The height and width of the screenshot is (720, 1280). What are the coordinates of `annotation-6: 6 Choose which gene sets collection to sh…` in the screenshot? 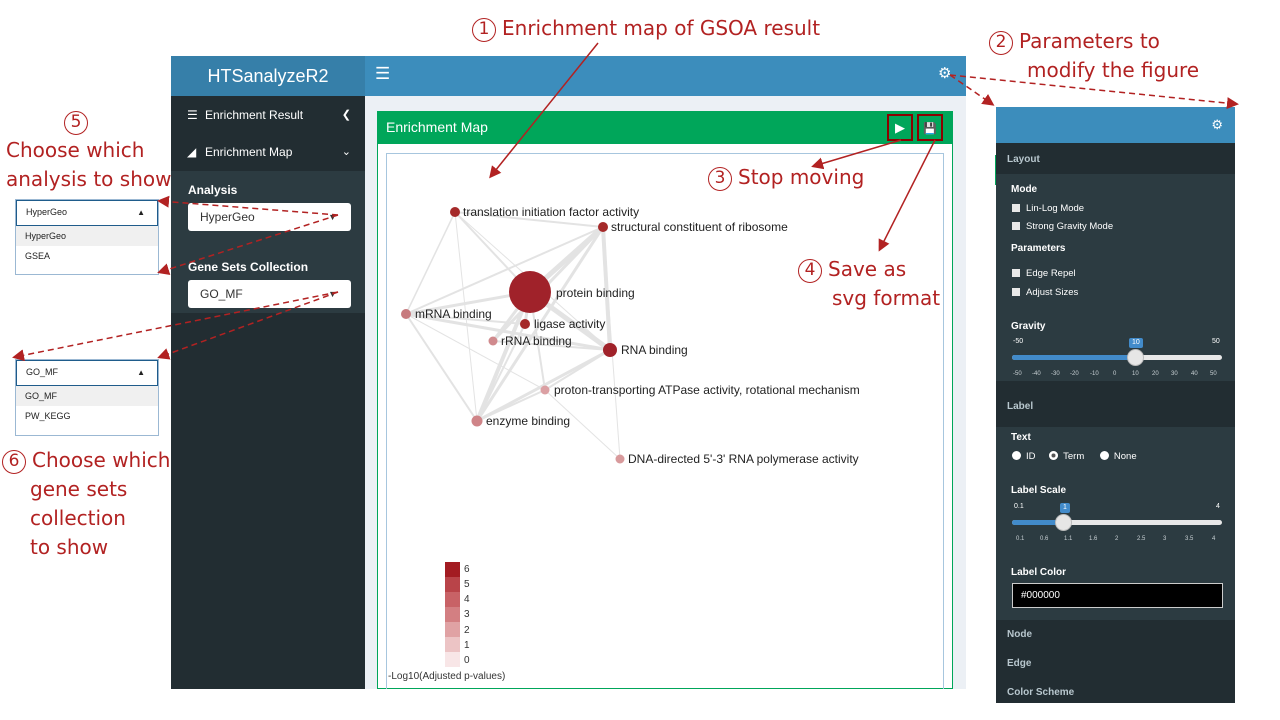 It's located at (86, 504).